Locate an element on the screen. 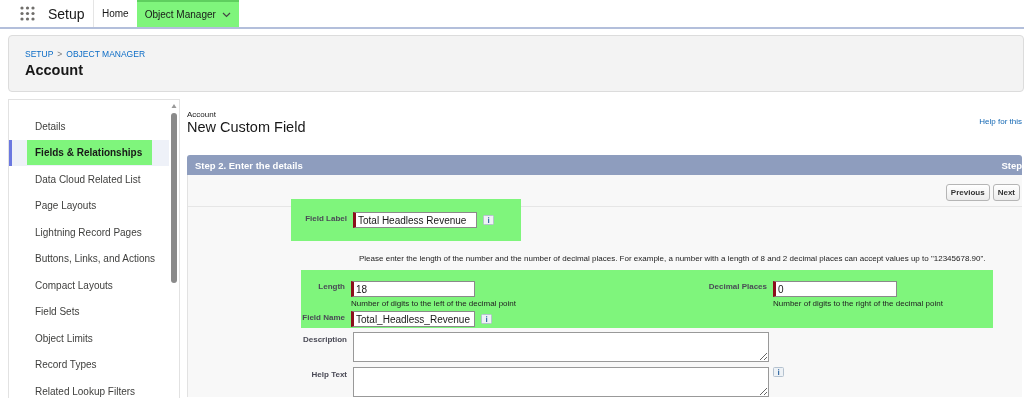 This screenshot has height=401, width=1024. sidebar-item: Related Lookup Filters is located at coordinates (89, 389).